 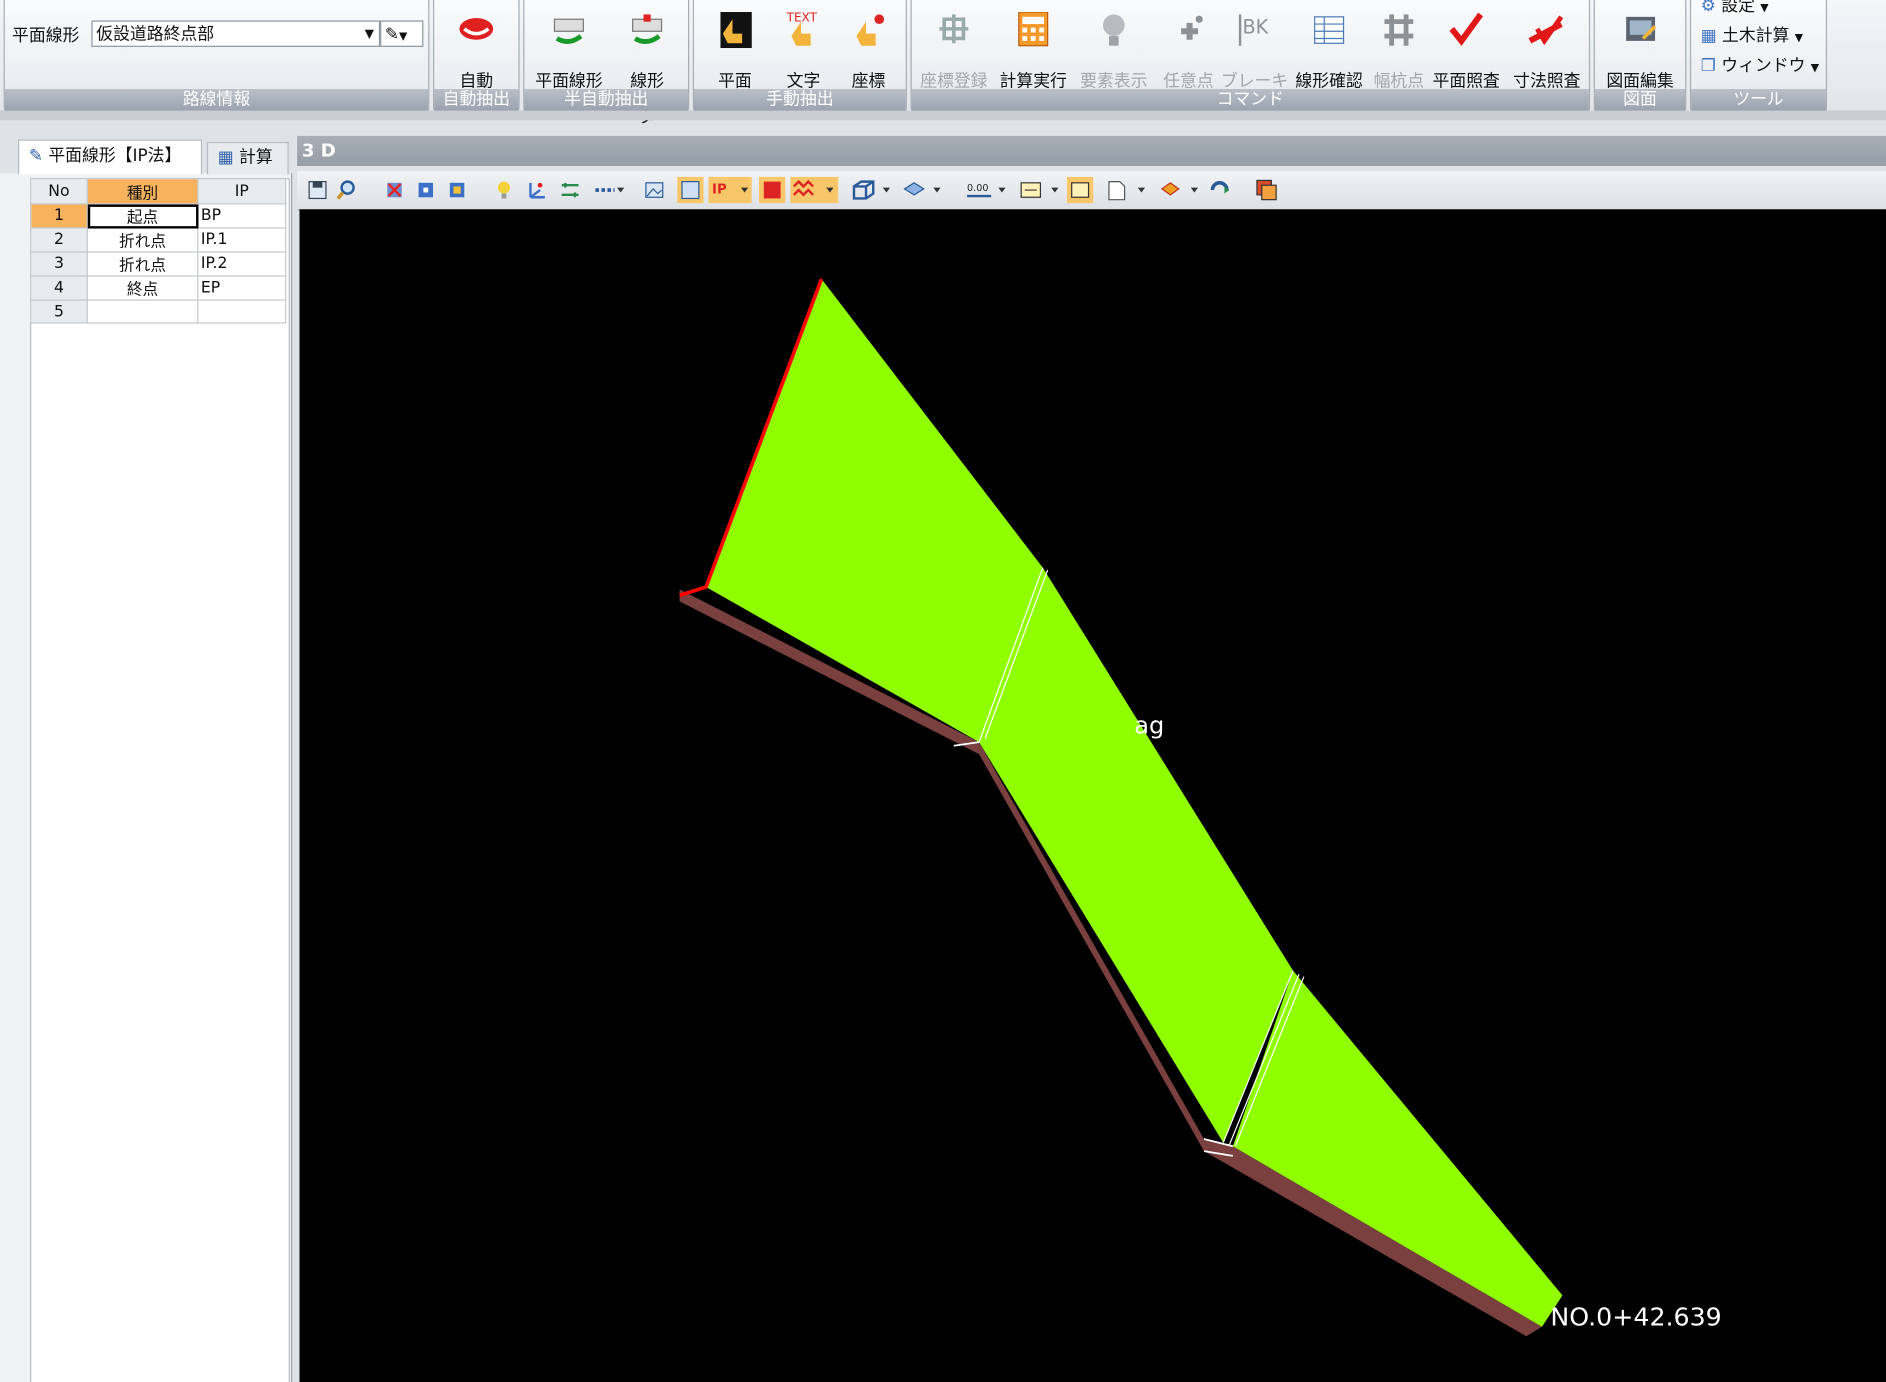 I want to click on route-select: 仮設道路終点部 ▼, so click(x=236, y=33).